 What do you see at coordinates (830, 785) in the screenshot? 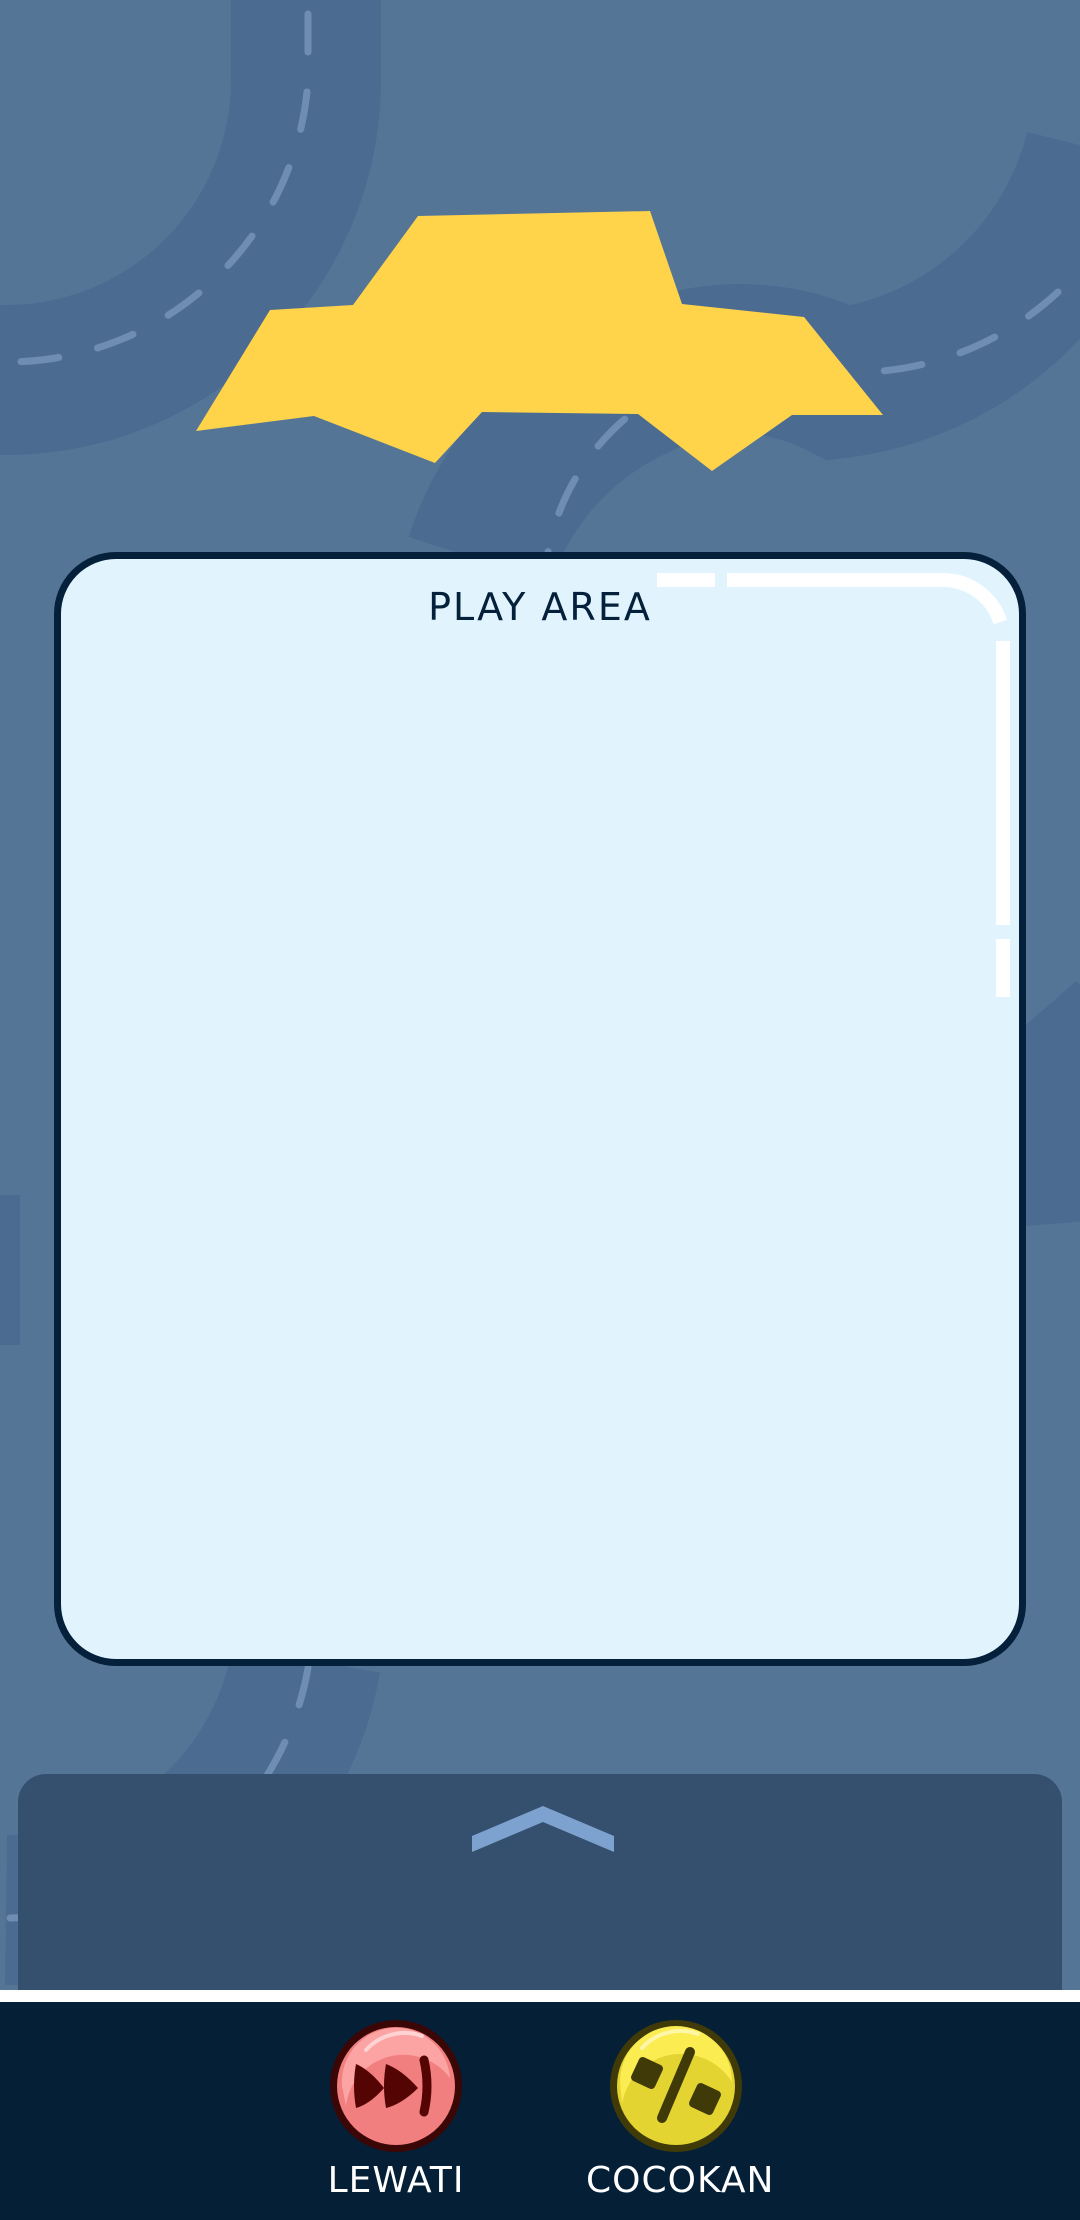
I see `card-highlight` at bounding box center [830, 785].